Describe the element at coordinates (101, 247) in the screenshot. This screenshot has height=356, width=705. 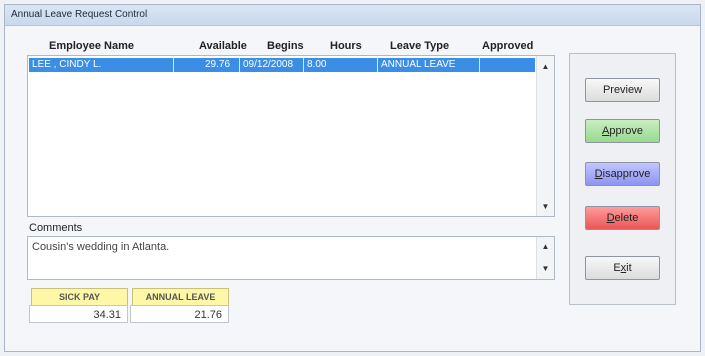
I see `comments-text: Cousin's wedding in Atlanta.` at that location.